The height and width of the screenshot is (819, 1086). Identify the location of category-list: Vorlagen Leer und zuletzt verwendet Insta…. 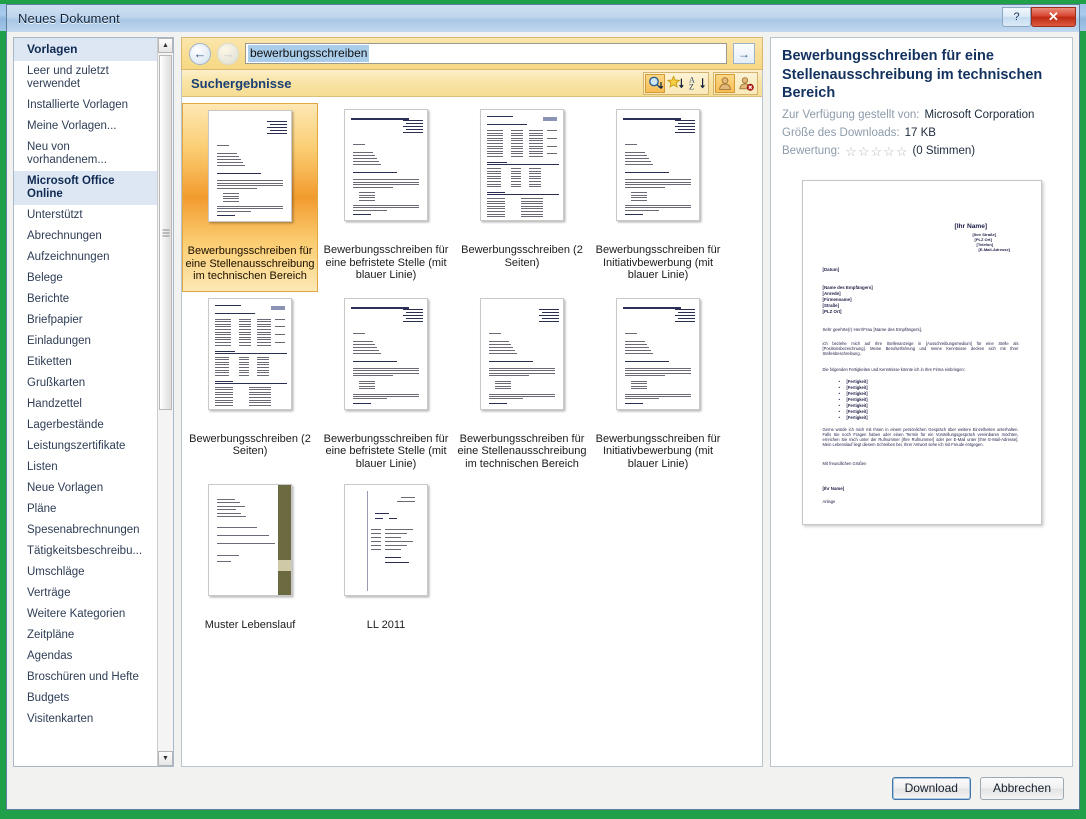
(85, 402).